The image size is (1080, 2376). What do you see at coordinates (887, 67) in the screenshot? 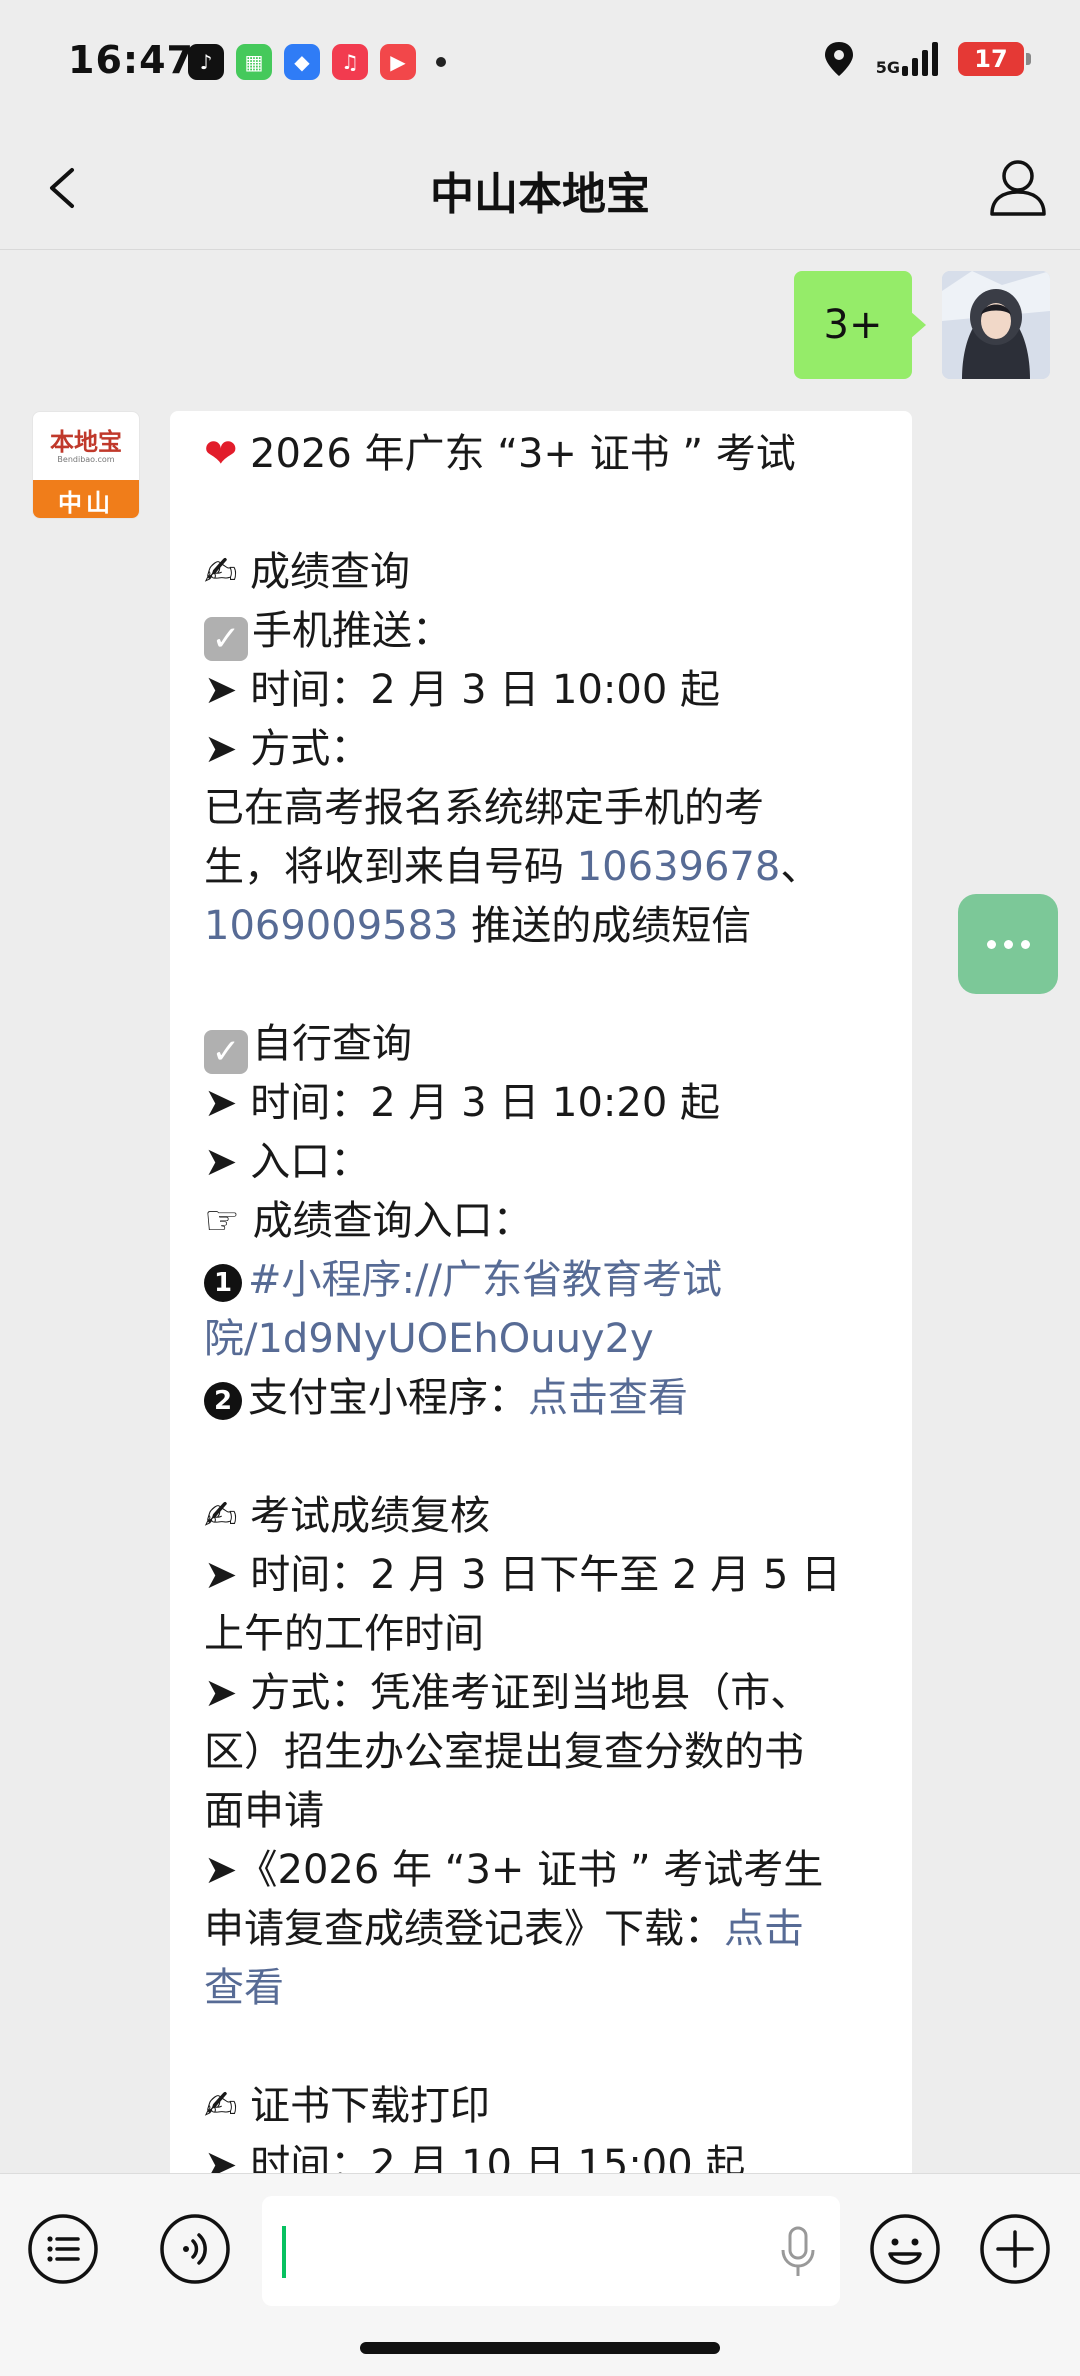
I see `network-type: 5G` at bounding box center [887, 67].